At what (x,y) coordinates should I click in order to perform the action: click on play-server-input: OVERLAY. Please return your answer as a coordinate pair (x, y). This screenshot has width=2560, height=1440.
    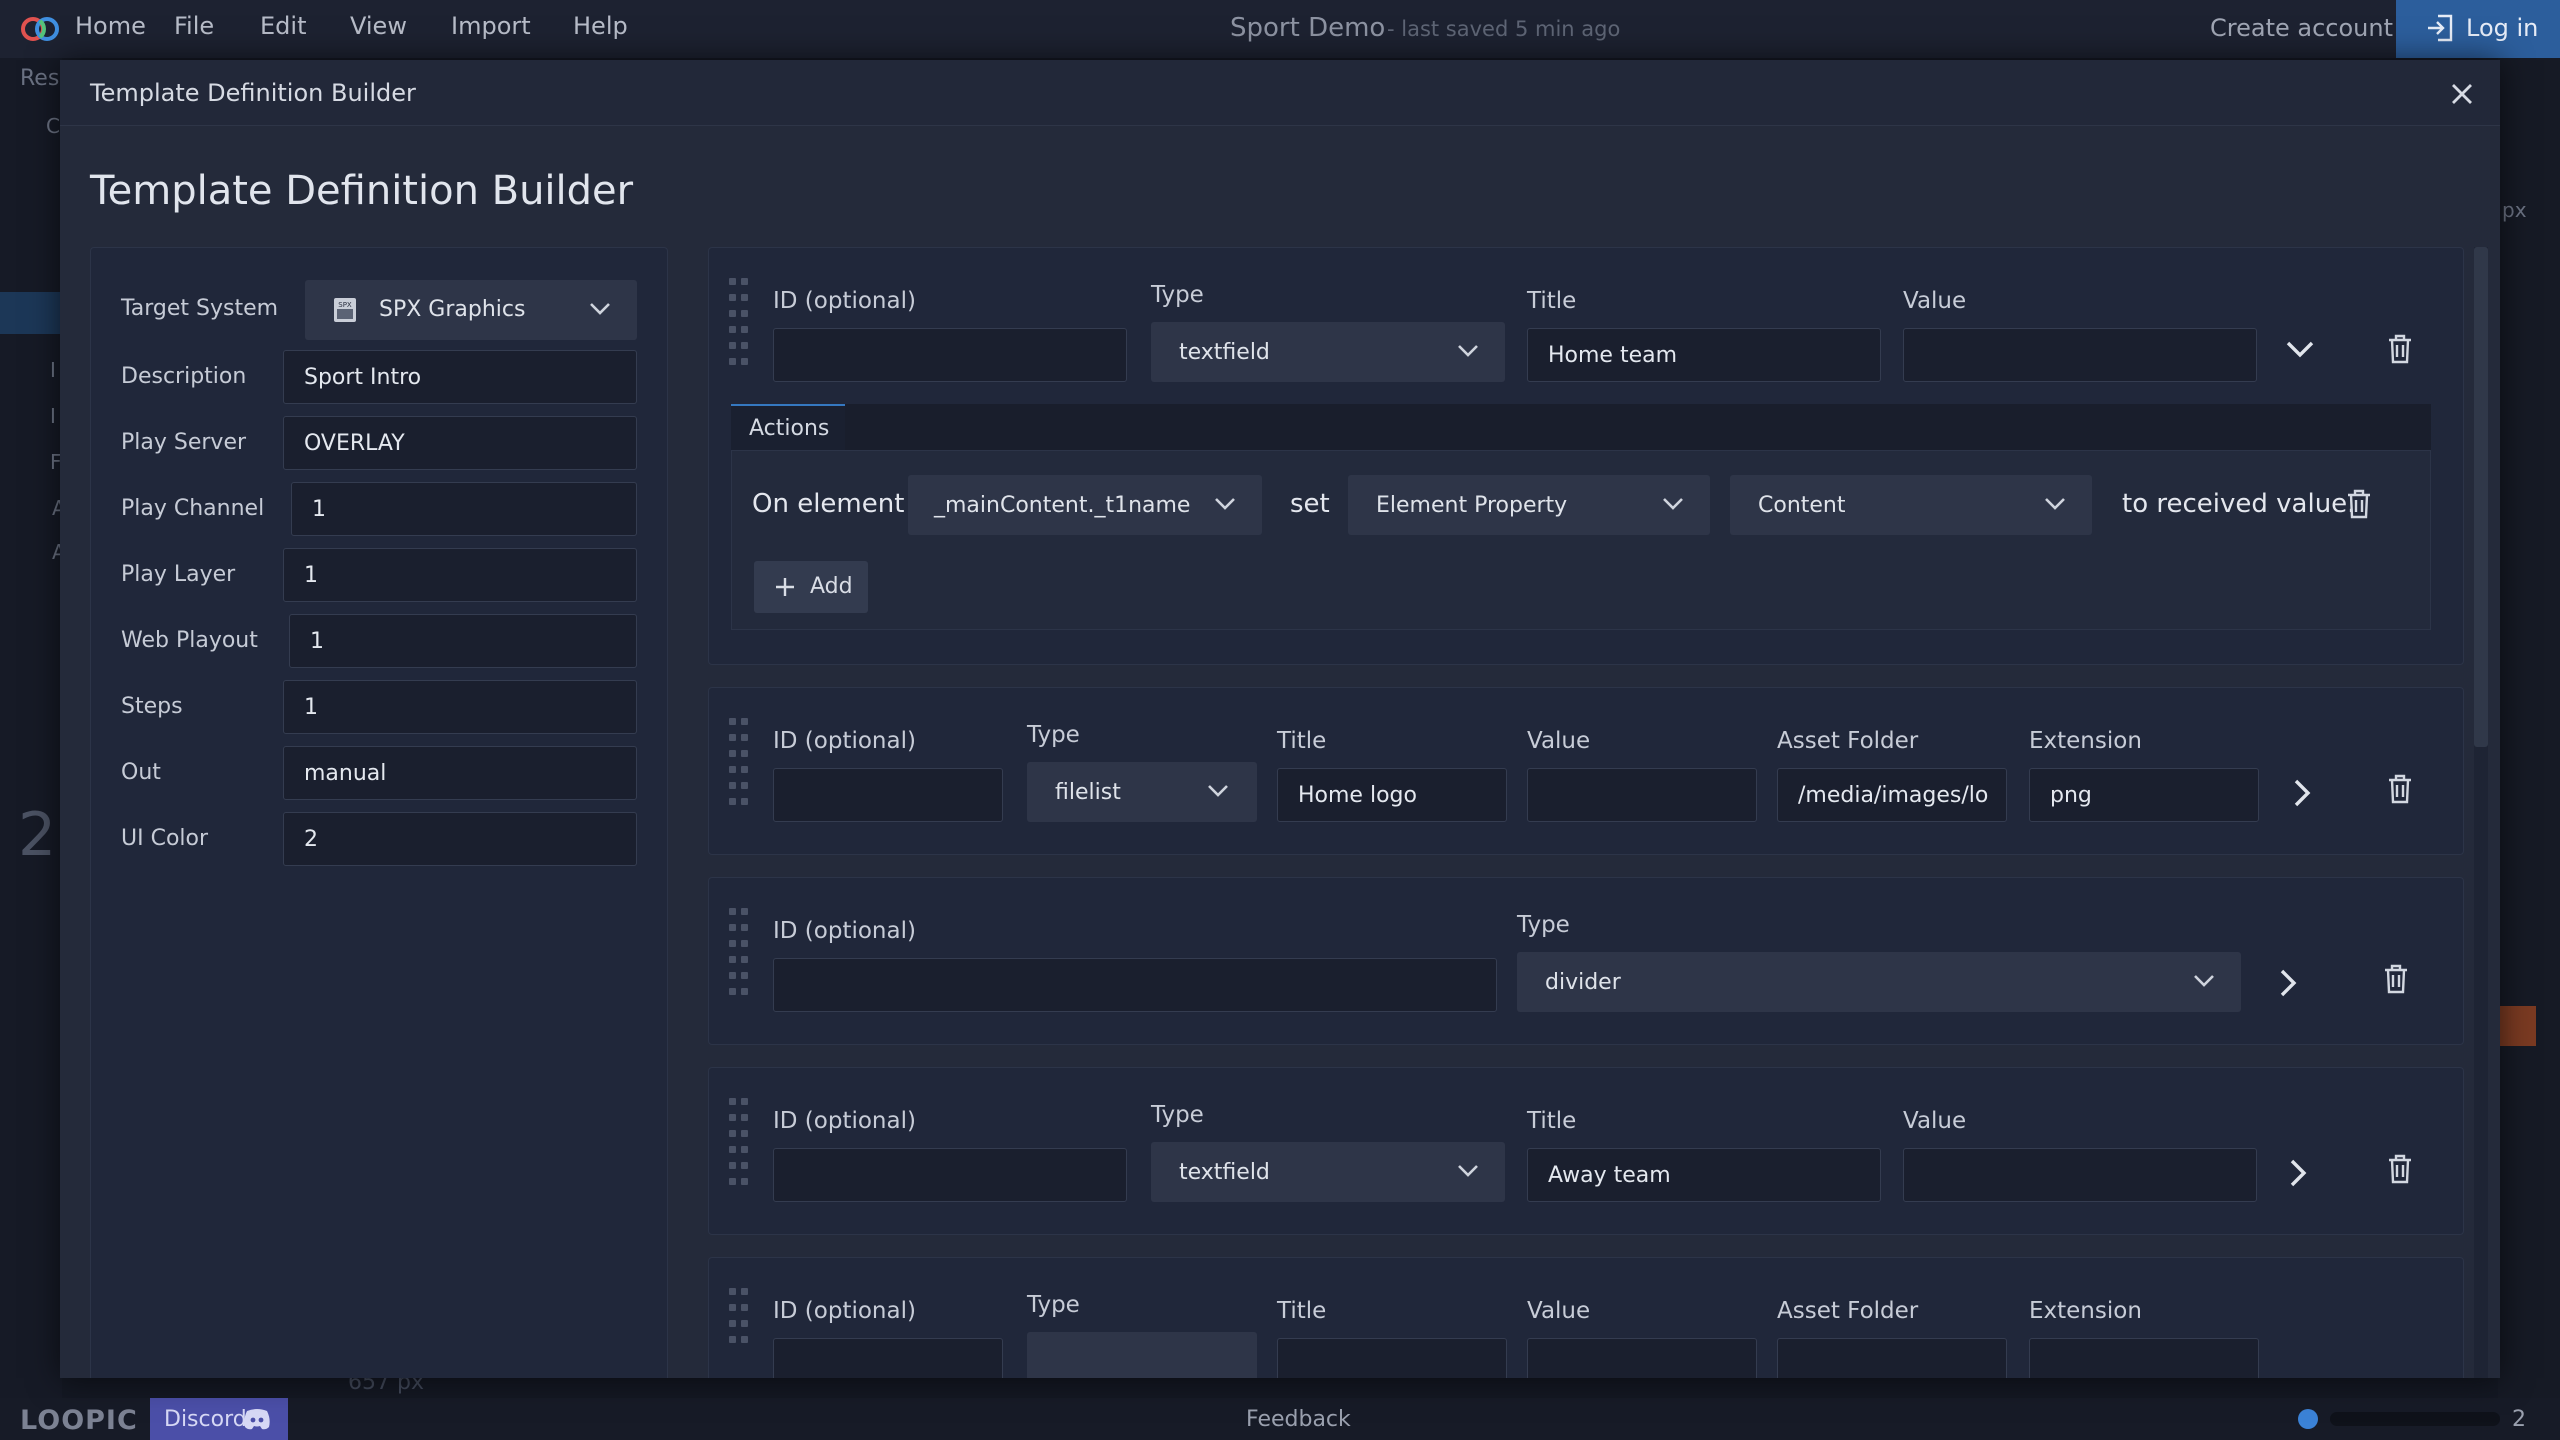
    Looking at the image, I should click on (460, 443).